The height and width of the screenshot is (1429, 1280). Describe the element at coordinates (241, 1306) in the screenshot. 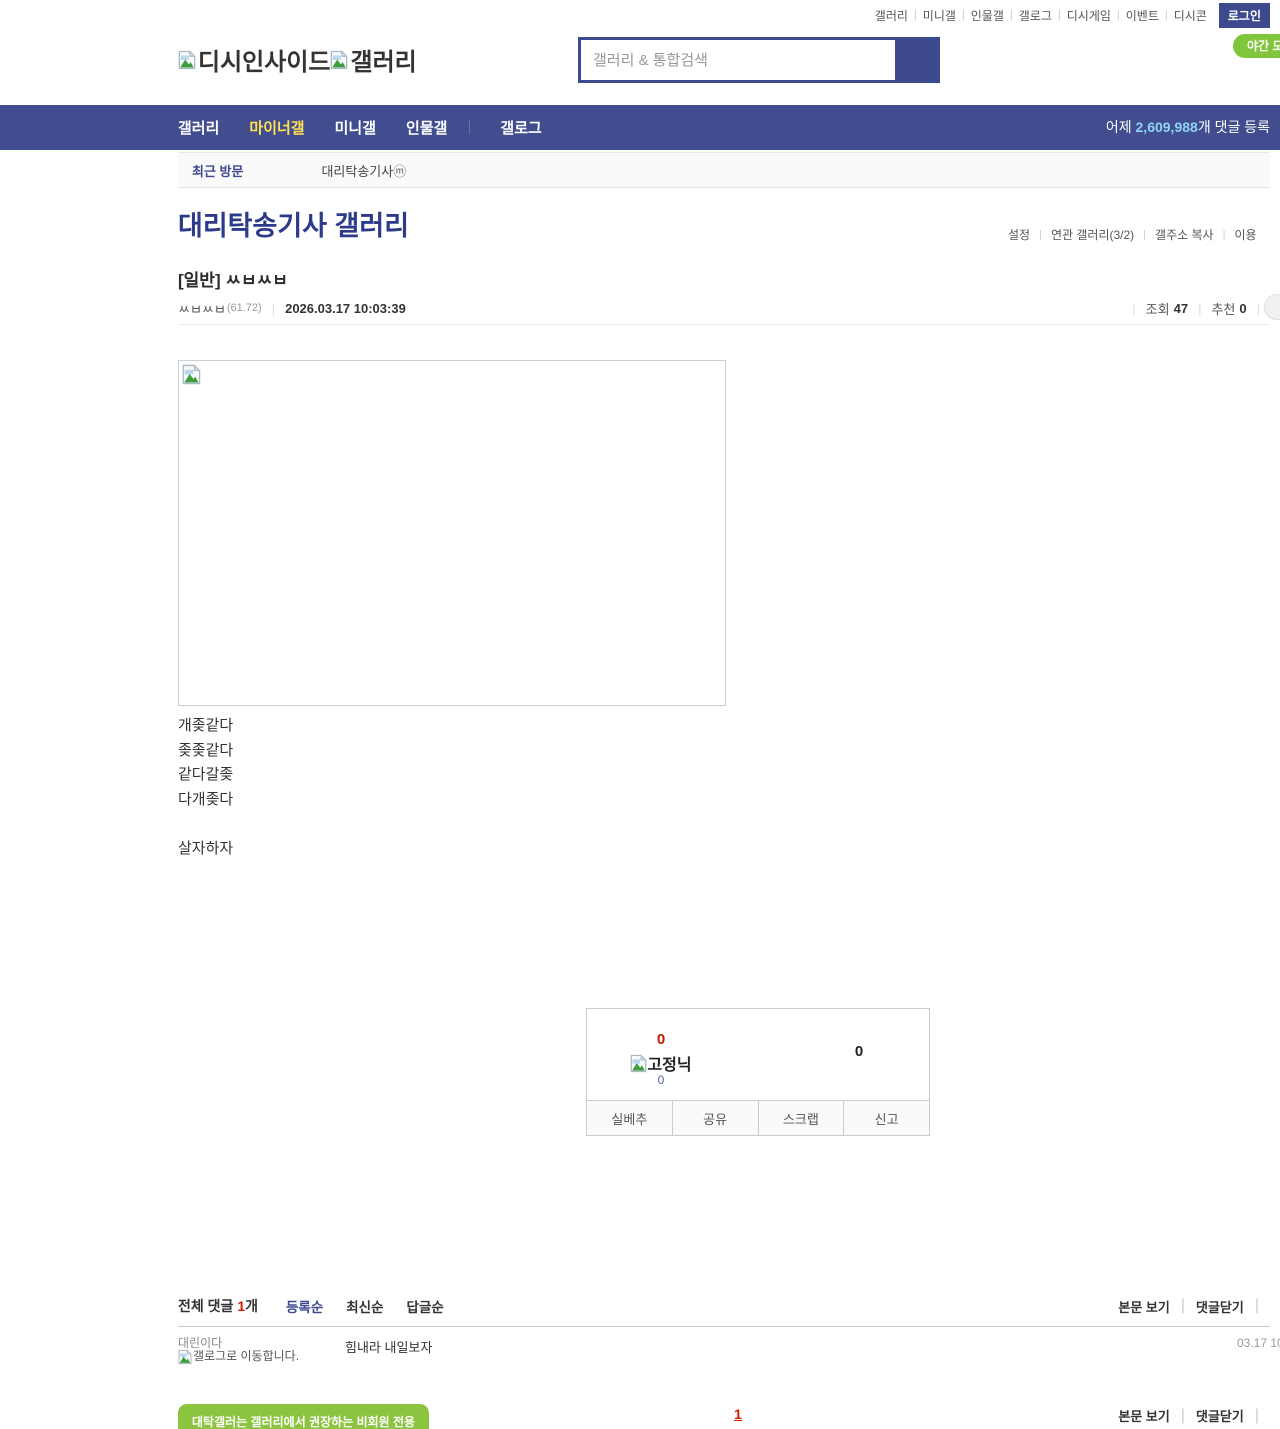

I see `comments-total-count: 1` at that location.